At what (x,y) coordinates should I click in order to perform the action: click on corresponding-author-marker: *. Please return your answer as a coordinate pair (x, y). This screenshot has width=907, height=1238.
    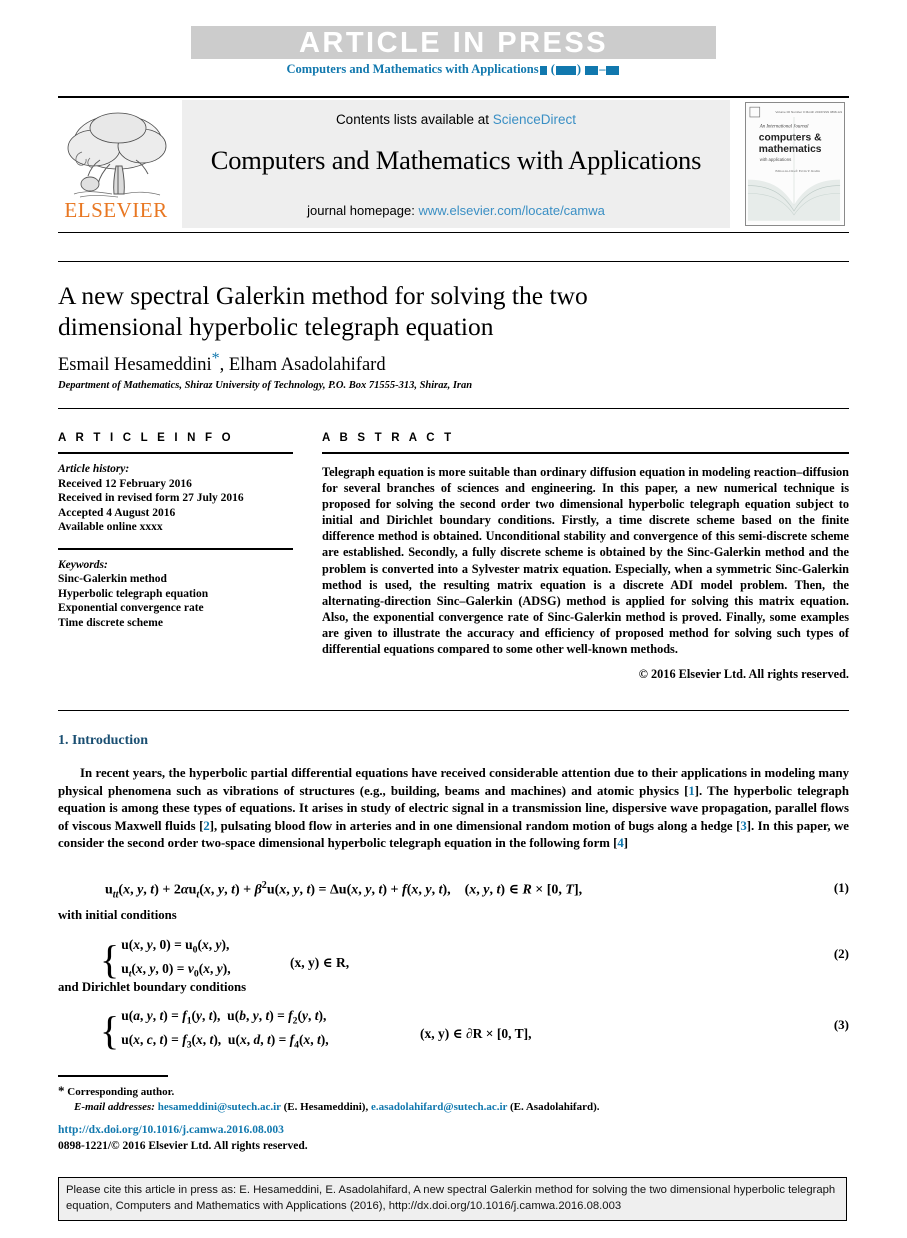
    Looking at the image, I should click on (216, 358).